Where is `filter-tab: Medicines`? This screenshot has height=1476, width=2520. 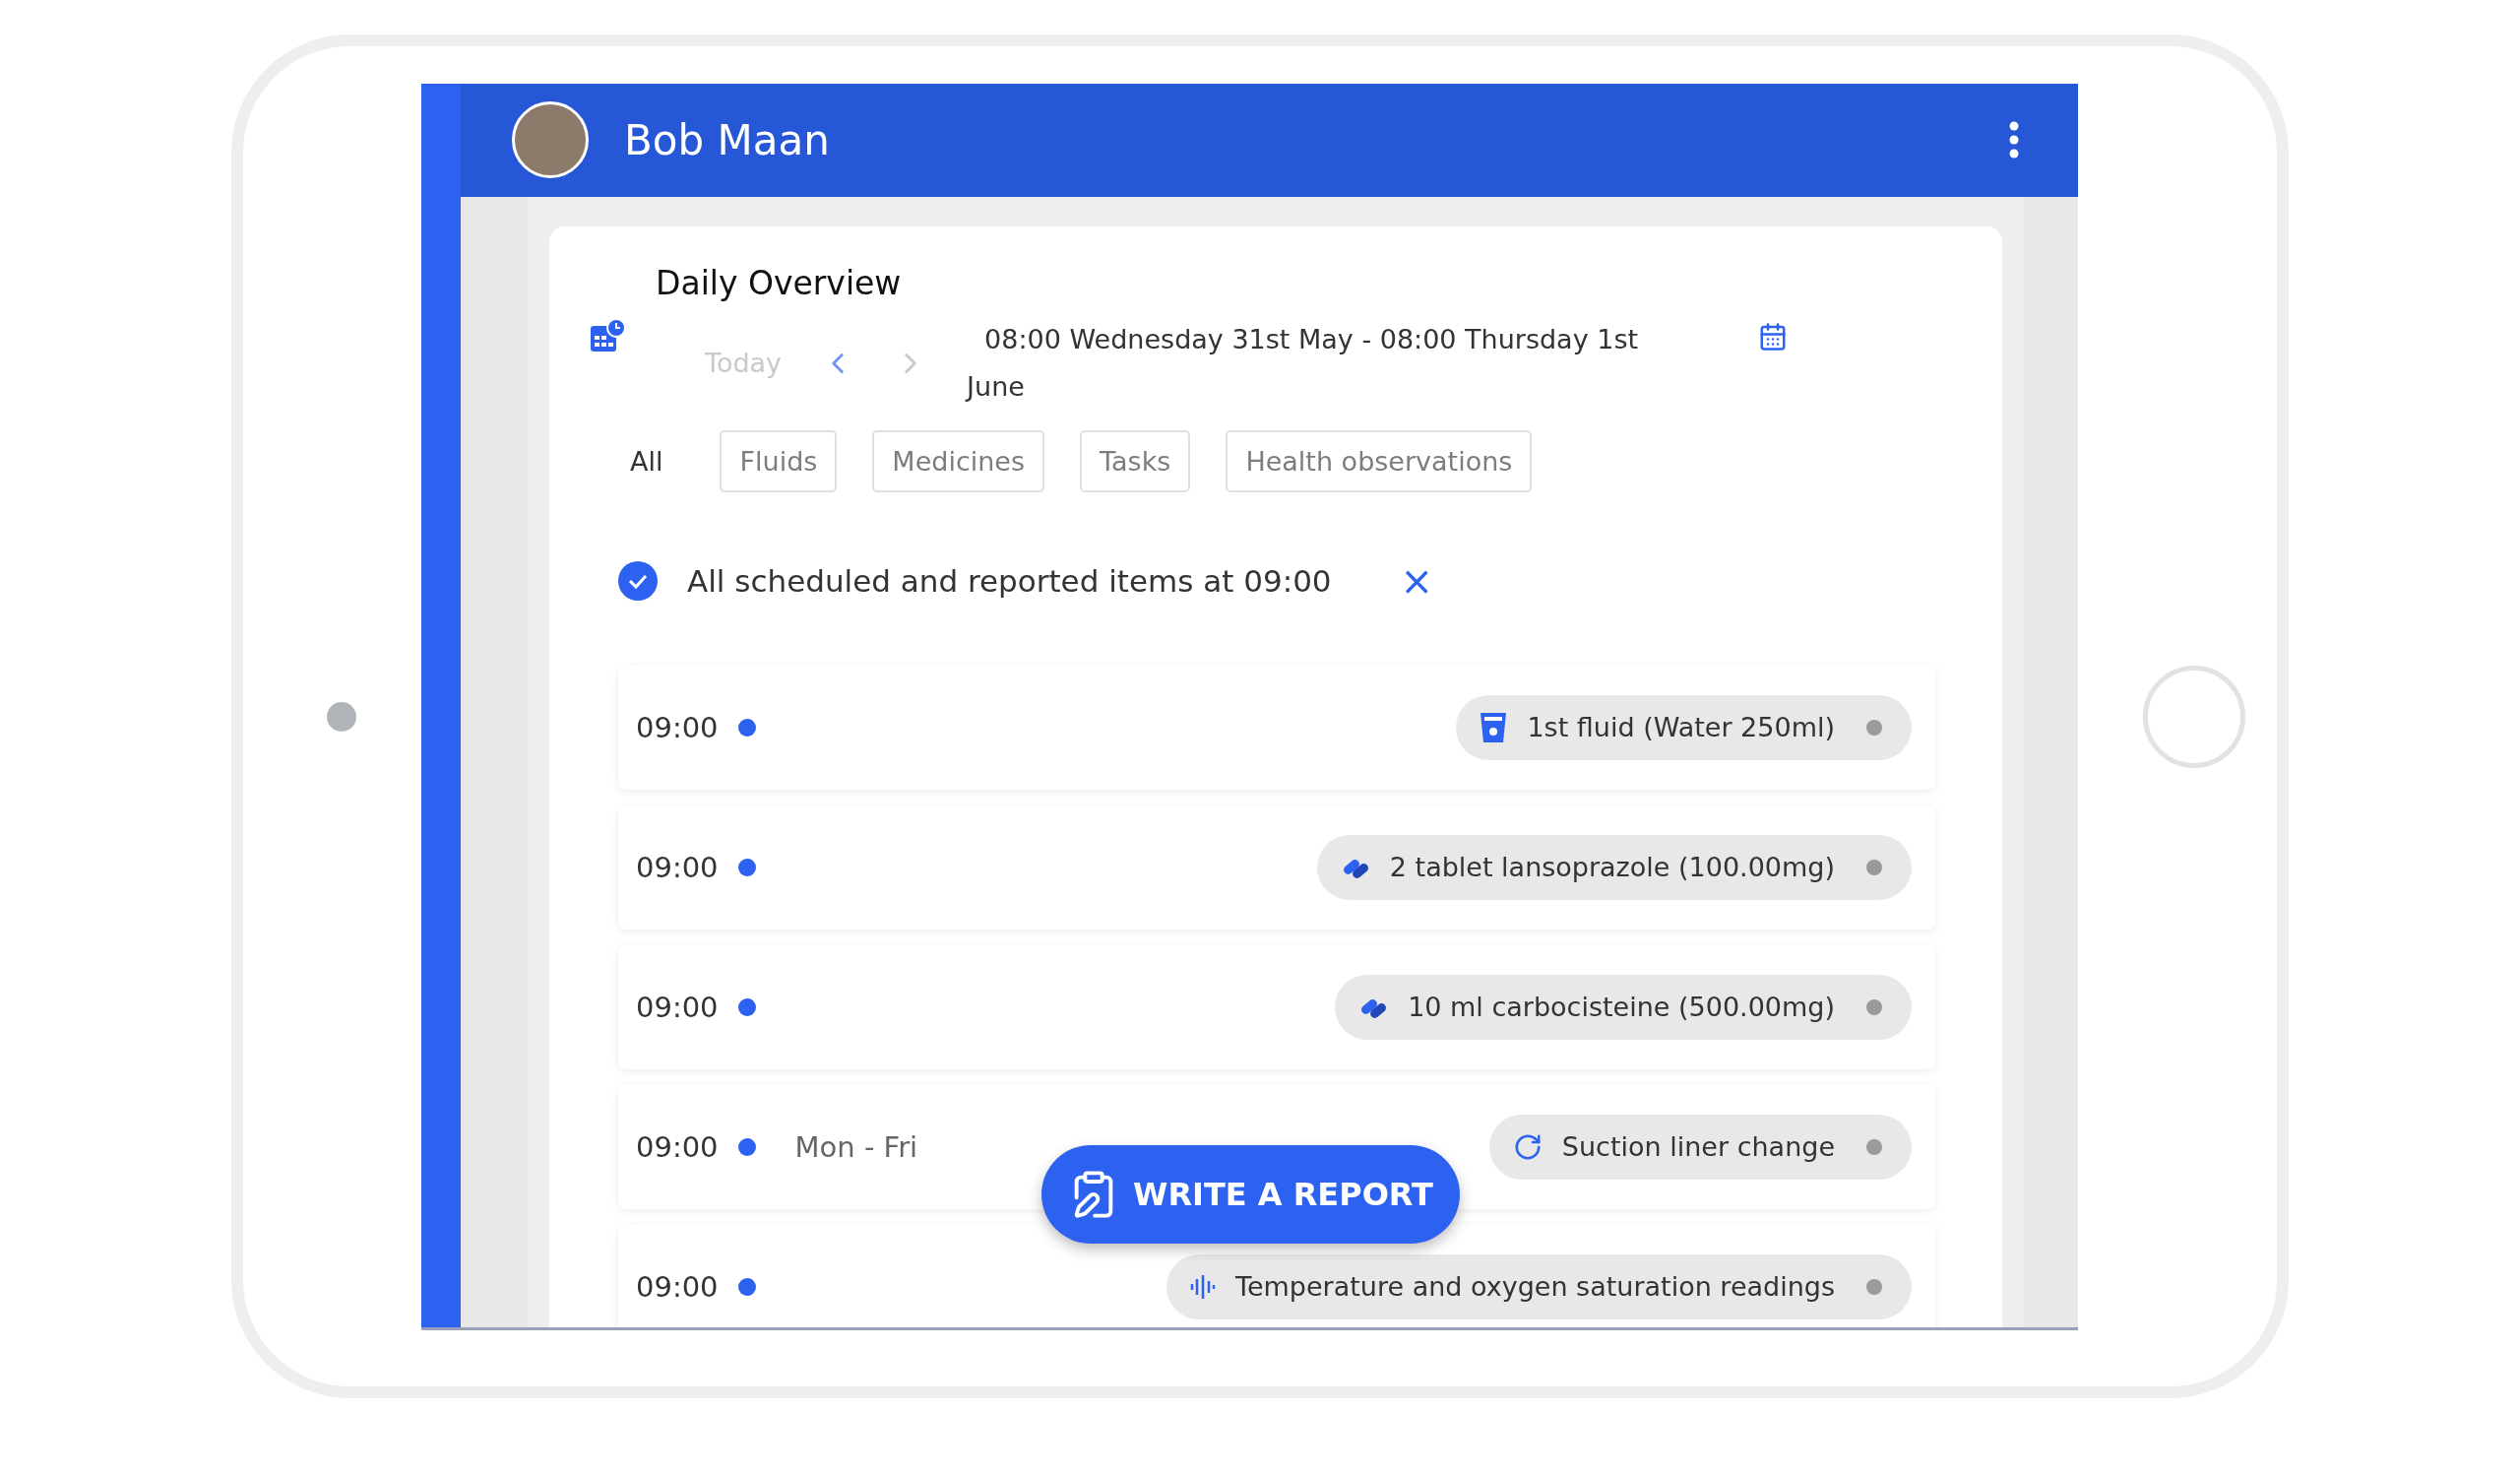
filter-tab: Medicines is located at coordinates (958, 460).